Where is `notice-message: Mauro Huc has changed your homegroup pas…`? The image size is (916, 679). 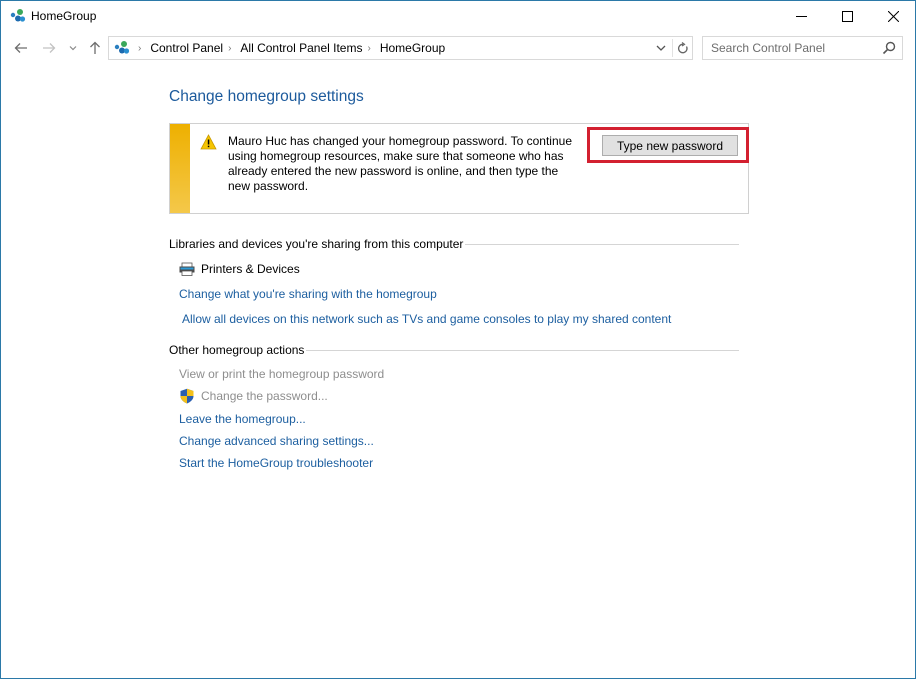
notice-message: Mauro Huc has changed your homegroup pas… is located at coordinates (400, 163).